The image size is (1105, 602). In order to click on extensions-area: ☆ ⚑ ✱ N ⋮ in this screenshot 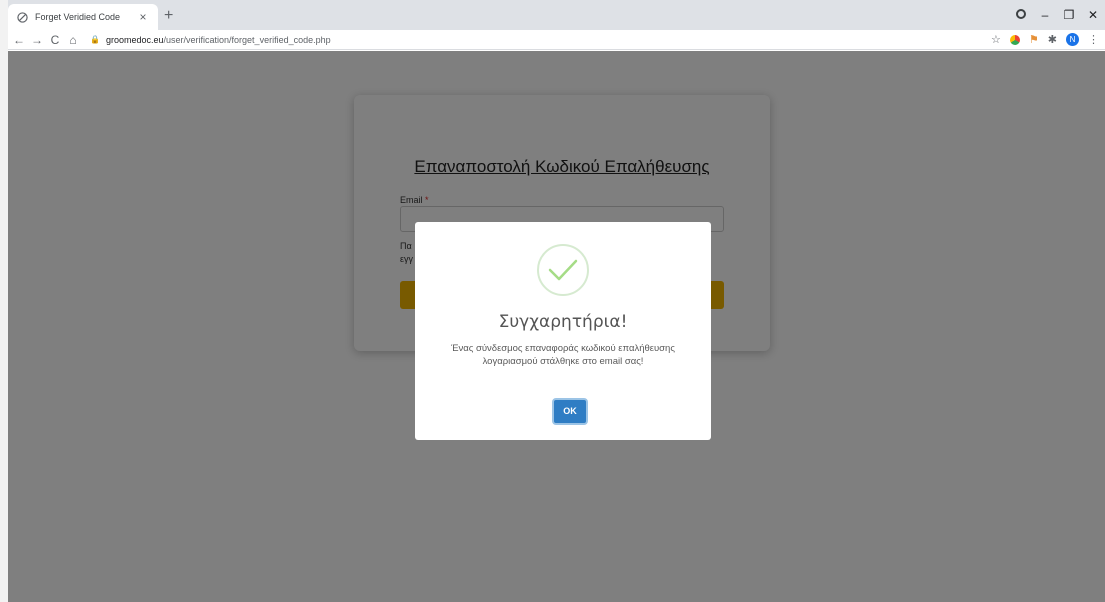, I will do `click(1045, 39)`.